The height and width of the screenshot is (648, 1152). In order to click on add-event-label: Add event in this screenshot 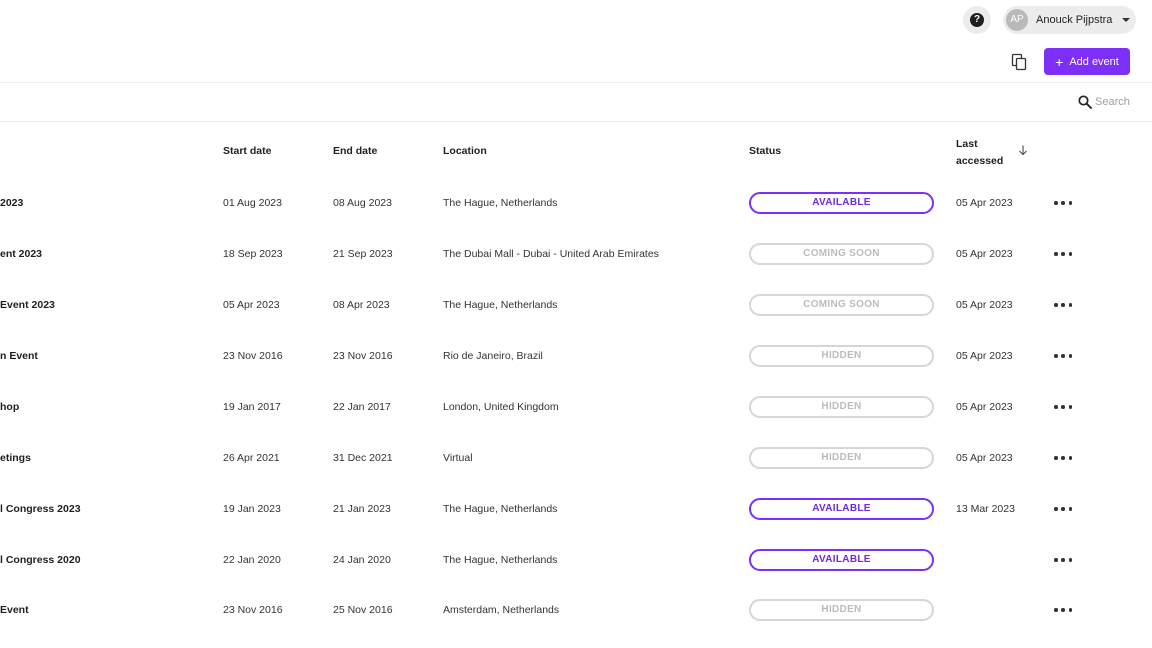, I will do `click(1094, 61)`.